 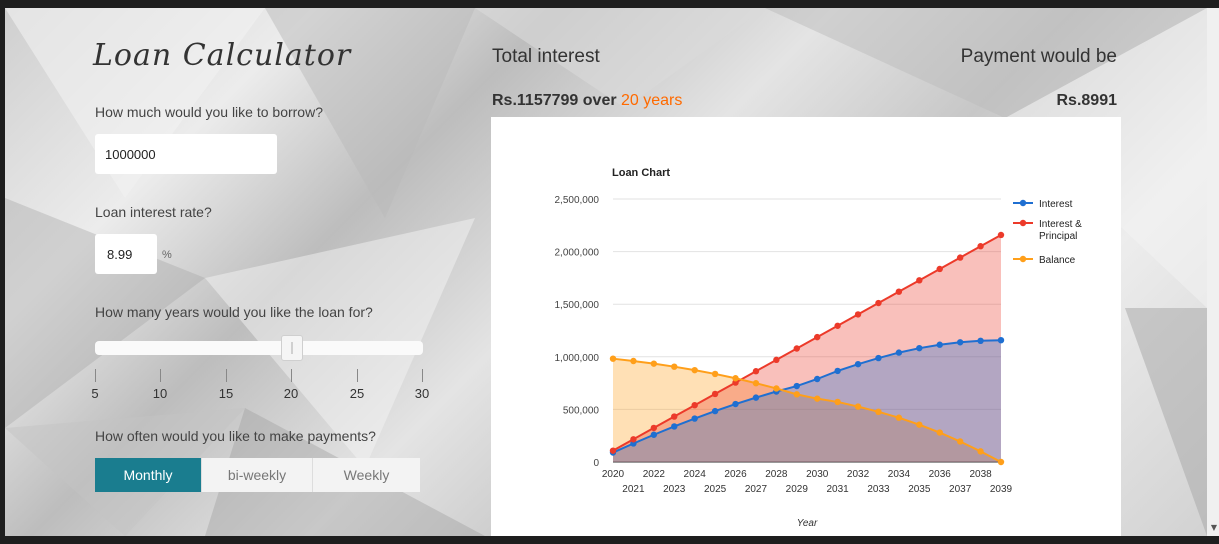 I want to click on scroll-down-icon: ▼, so click(x=1214, y=527).